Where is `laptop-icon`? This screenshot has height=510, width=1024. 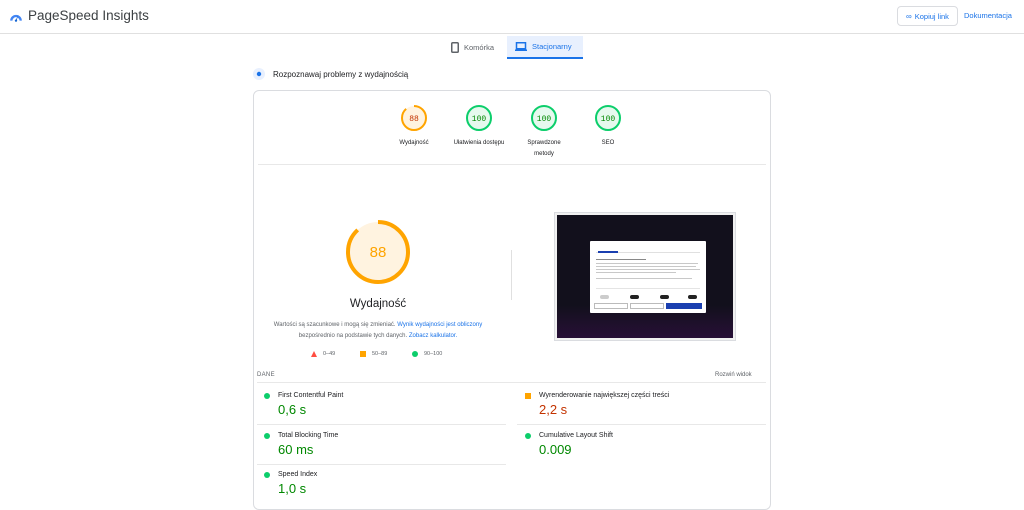
laptop-icon is located at coordinates (521, 46).